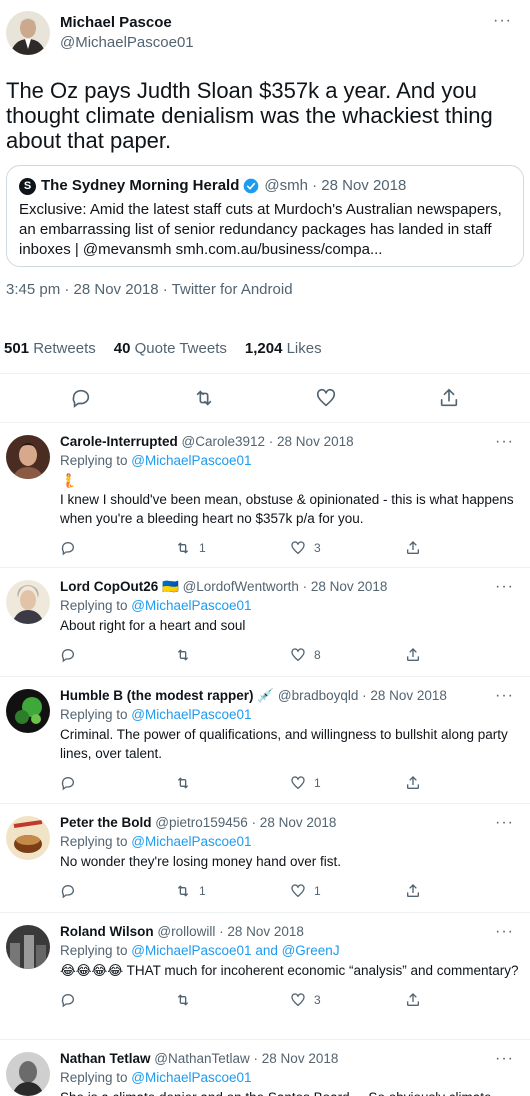 This screenshot has height=1096, width=530. What do you see at coordinates (283, 348) in the screenshot?
I see `likes-stat: 1,204 Likes` at bounding box center [283, 348].